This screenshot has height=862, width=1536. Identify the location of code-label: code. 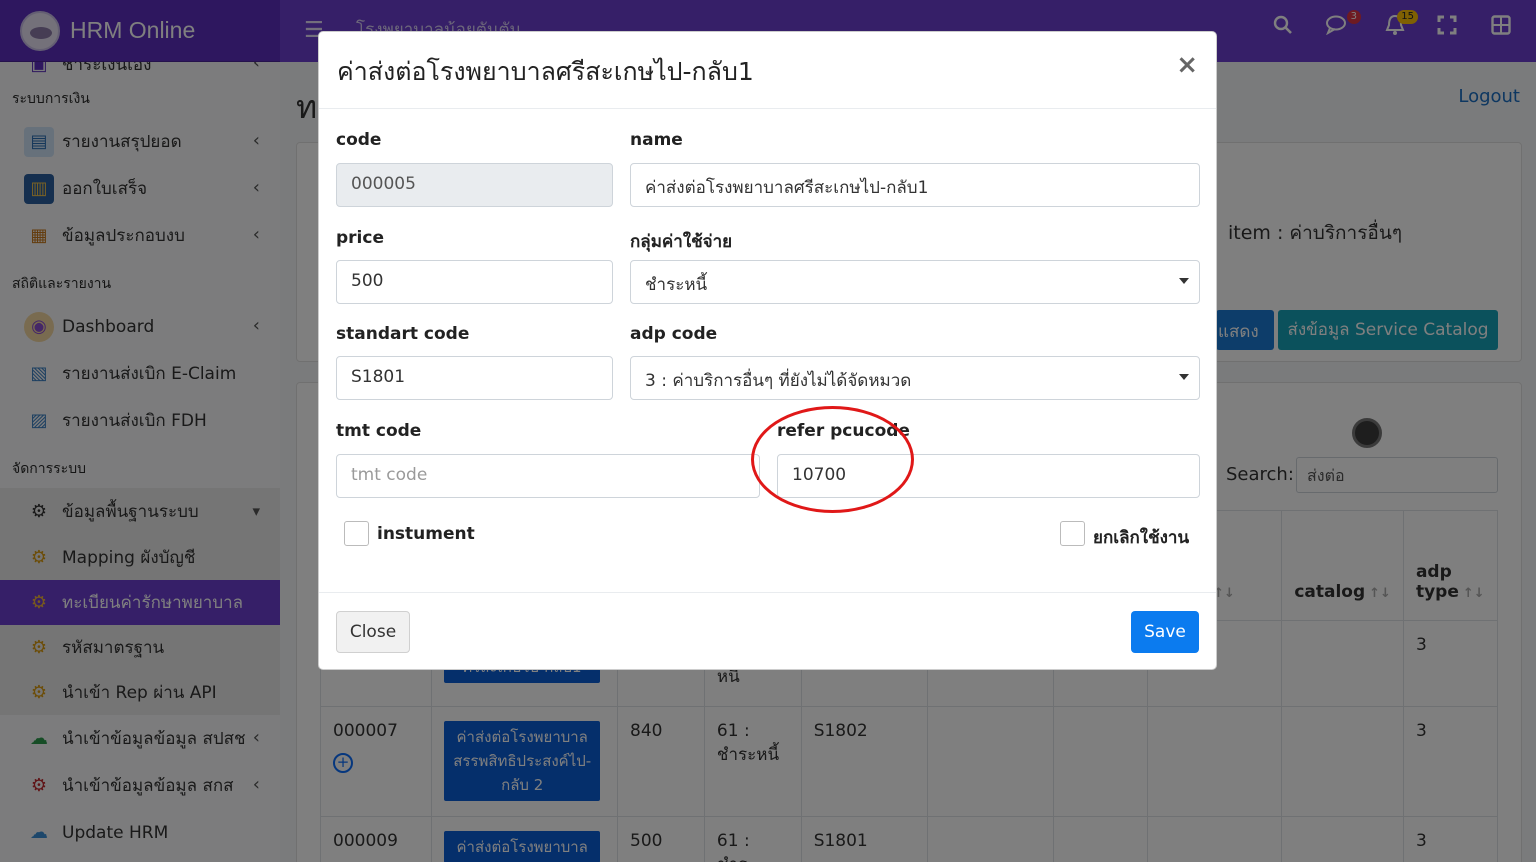
(359, 140).